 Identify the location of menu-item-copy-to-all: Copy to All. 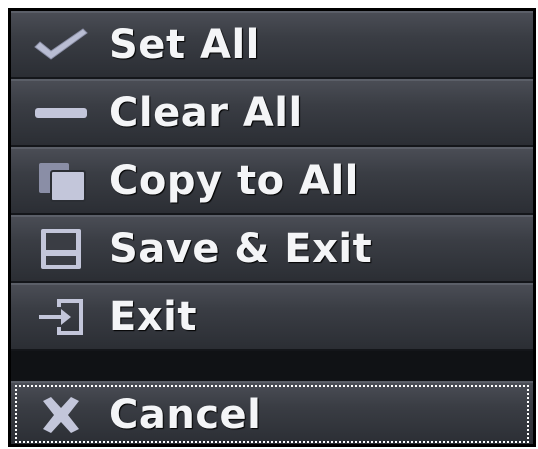
(272, 181).